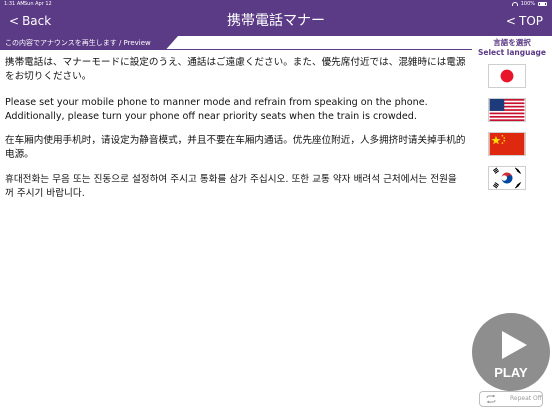 Image resolution: width=552 pixels, height=414 pixels. I want to click on flag-korea-button, so click(507, 178).